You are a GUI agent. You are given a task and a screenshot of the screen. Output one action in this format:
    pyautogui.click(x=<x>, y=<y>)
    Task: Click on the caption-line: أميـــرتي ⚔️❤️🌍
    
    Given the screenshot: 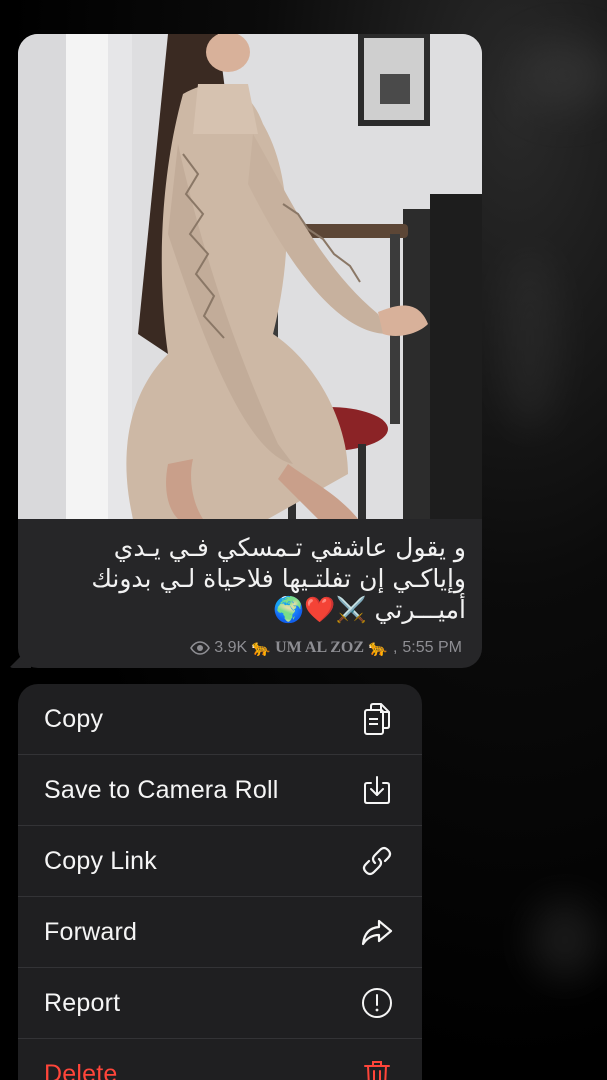 What is the action you would take?
    pyautogui.click(x=369, y=609)
    